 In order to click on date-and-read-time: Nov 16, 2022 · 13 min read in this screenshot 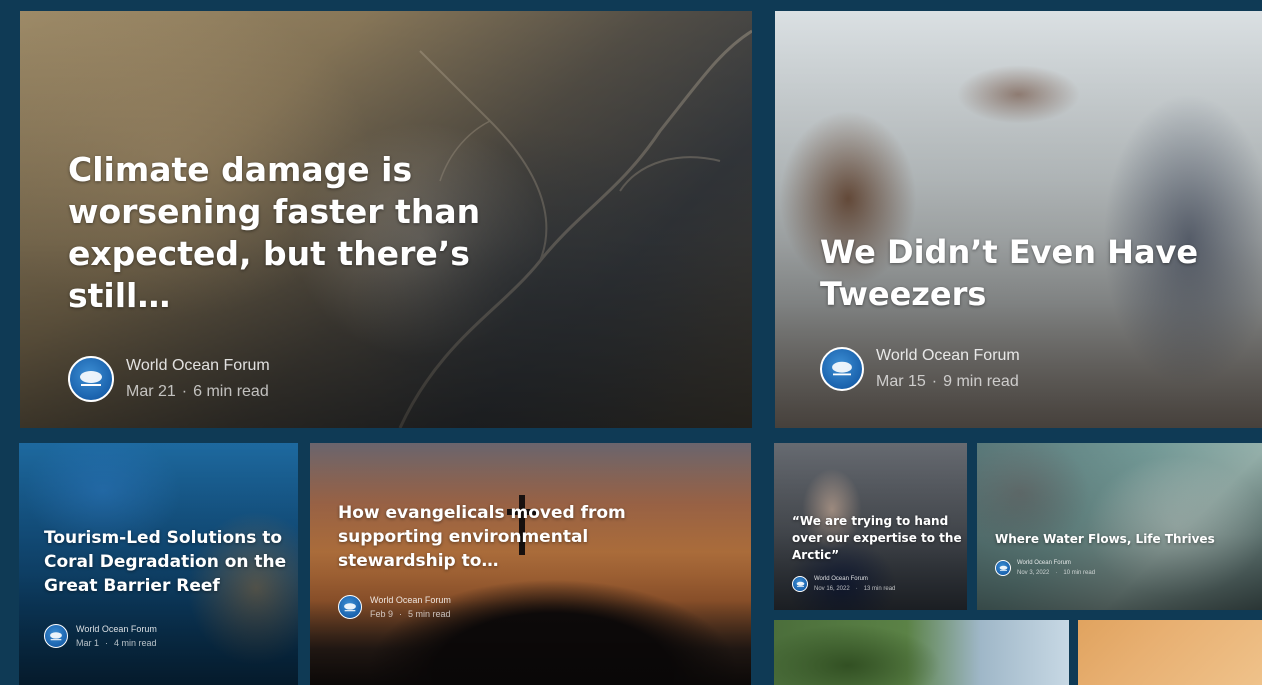, I will do `click(854, 589)`.